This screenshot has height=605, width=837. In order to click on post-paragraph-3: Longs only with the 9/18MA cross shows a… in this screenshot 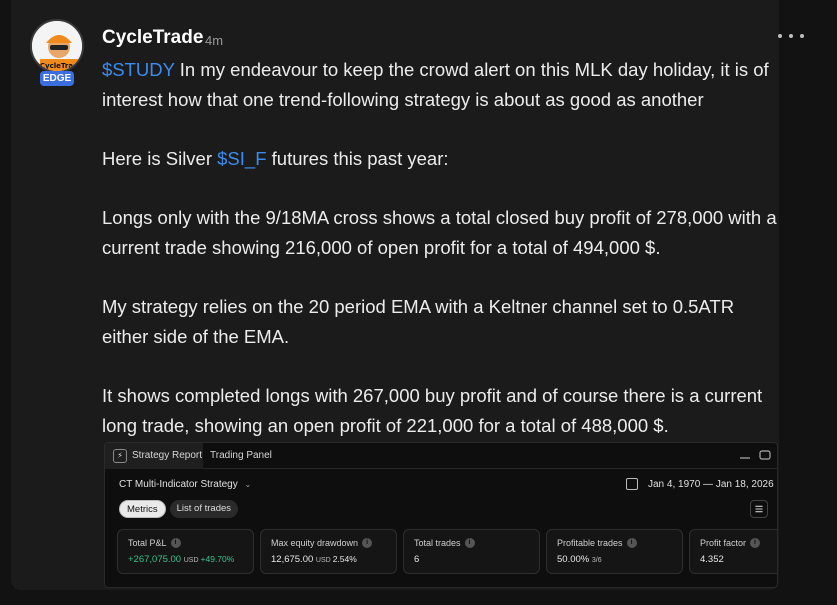, I will do `click(439, 232)`.